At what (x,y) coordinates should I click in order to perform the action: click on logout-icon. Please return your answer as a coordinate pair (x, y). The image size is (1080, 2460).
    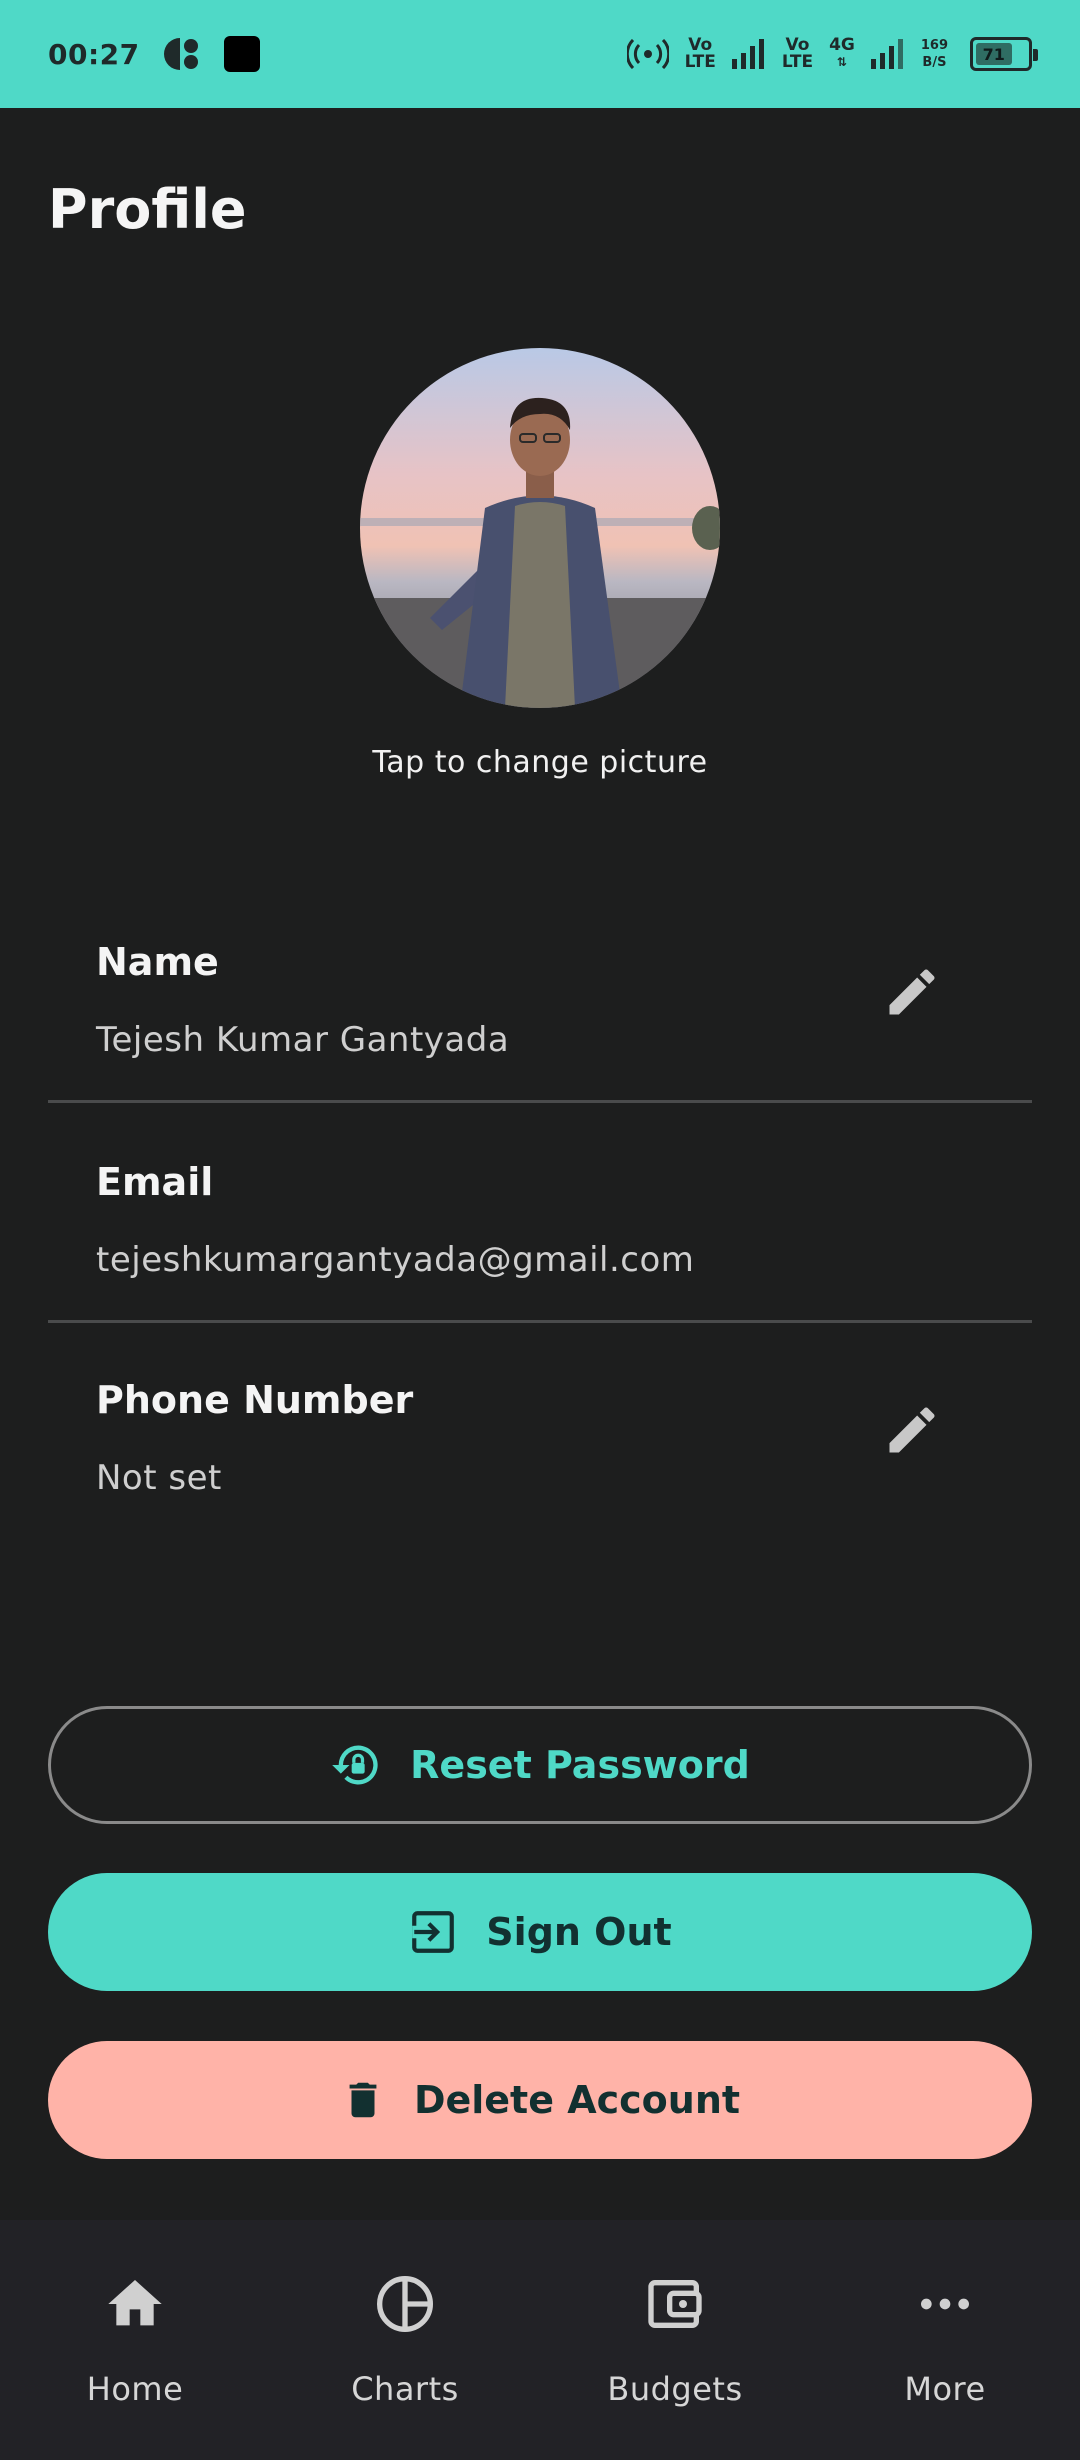
    Looking at the image, I should click on (433, 1932).